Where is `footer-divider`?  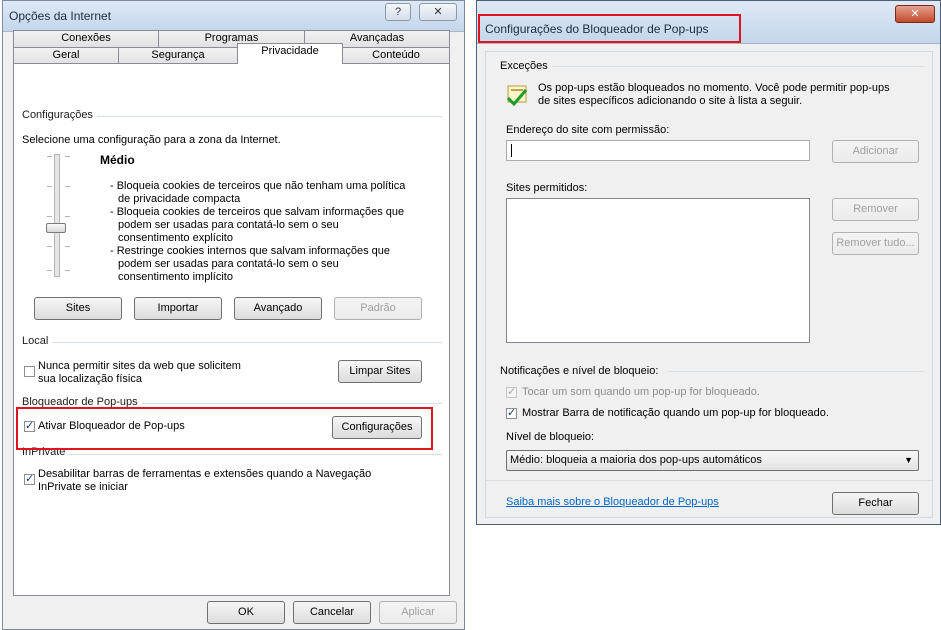
footer-divider is located at coordinates (709, 480).